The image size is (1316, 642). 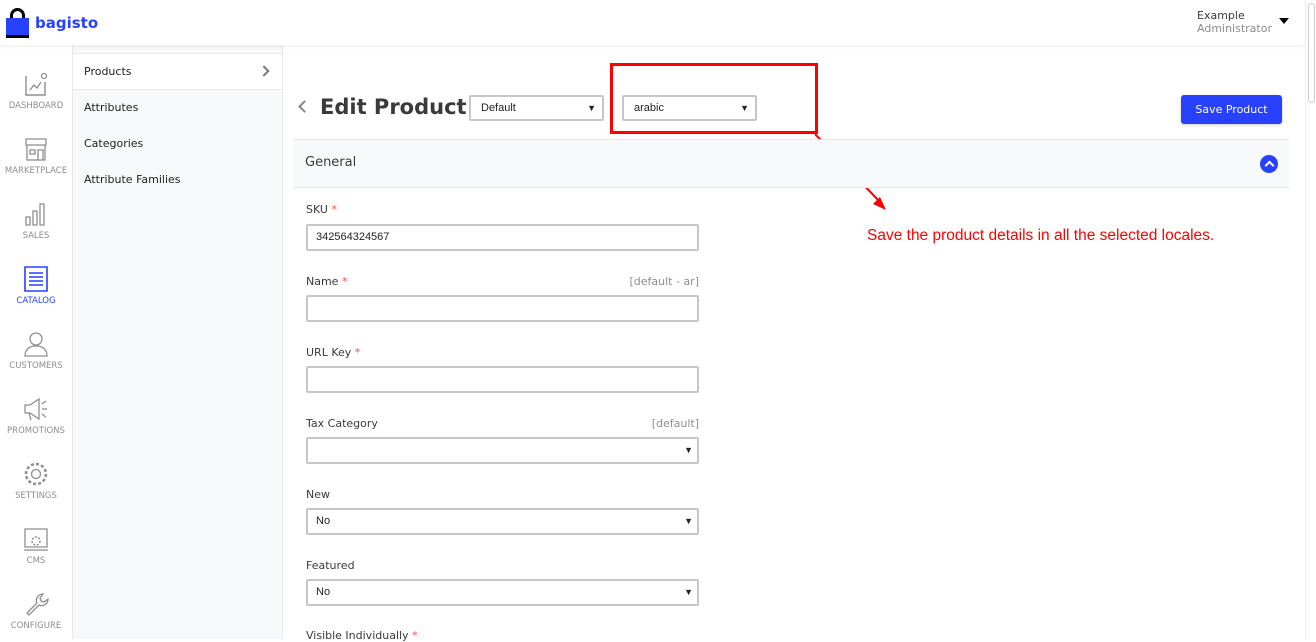 I want to click on top-header: bagisto Example Administrator, so click(x=652, y=22).